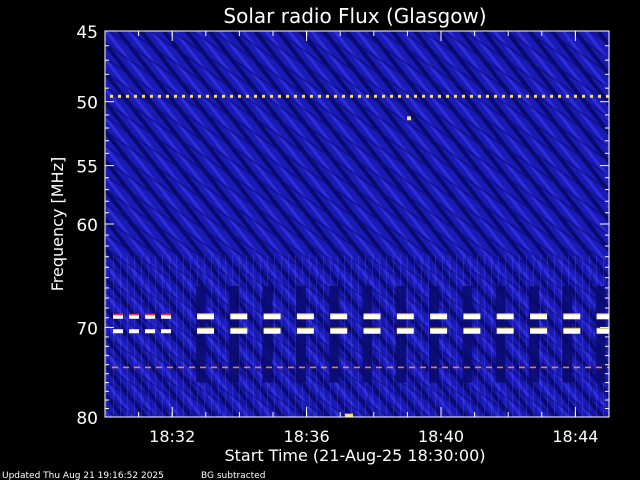 This screenshot has height=480, width=640. I want to click on chart-title: Solar radio Flux (Glasgow), so click(354, 16).